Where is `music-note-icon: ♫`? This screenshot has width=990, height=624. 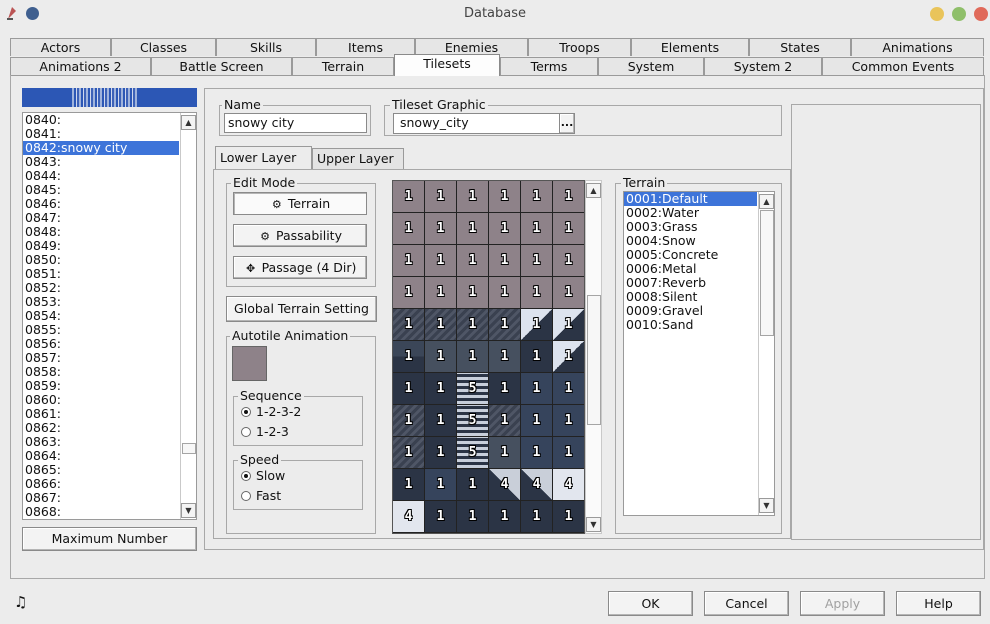
music-note-icon: ♫ is located at coordinates (22, 602).